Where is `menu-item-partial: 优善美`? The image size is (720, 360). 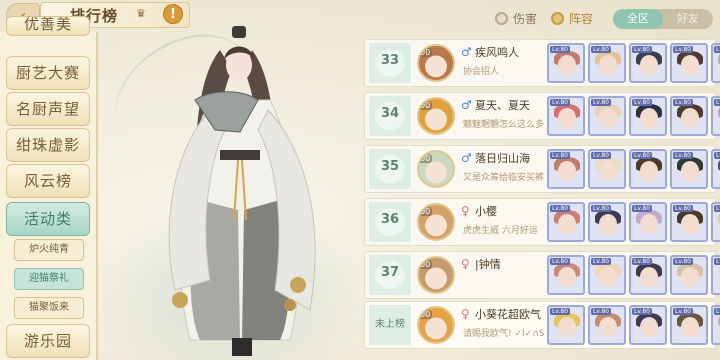 menu-item-partial: 优善美 is located at coordinates (48, 26).